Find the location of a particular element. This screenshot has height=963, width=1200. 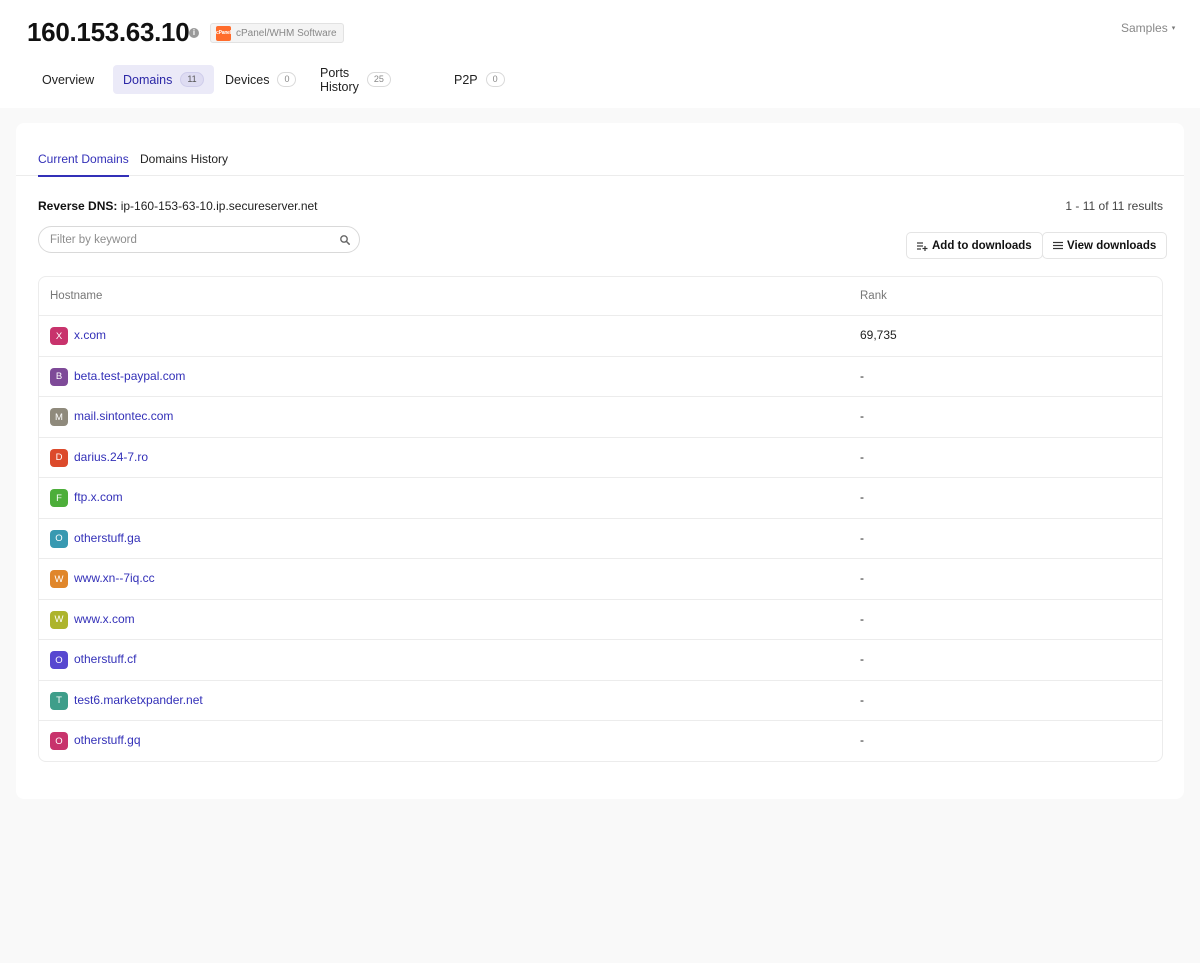

tab-count: 11 is located at coordinates (192, 79).